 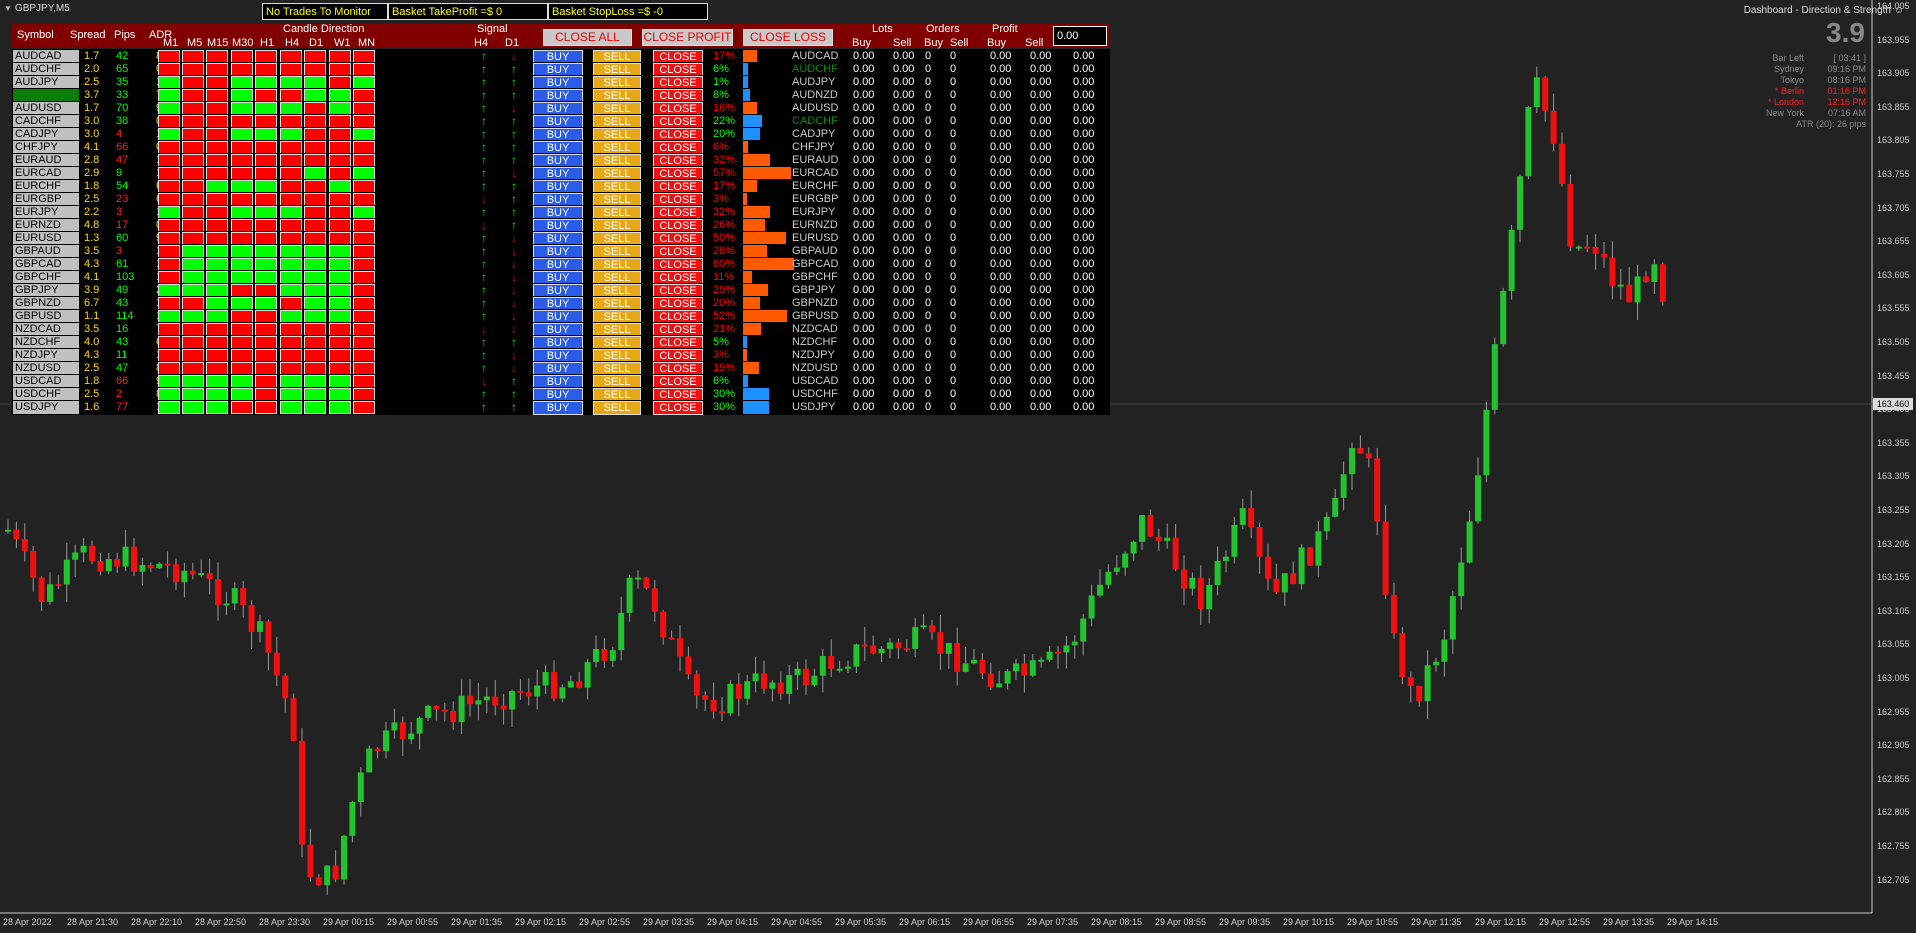 What do you see at coordinates (617, 408) in the screenshot?
I see `sell-button: SELL` at bounding box center [617, 408].